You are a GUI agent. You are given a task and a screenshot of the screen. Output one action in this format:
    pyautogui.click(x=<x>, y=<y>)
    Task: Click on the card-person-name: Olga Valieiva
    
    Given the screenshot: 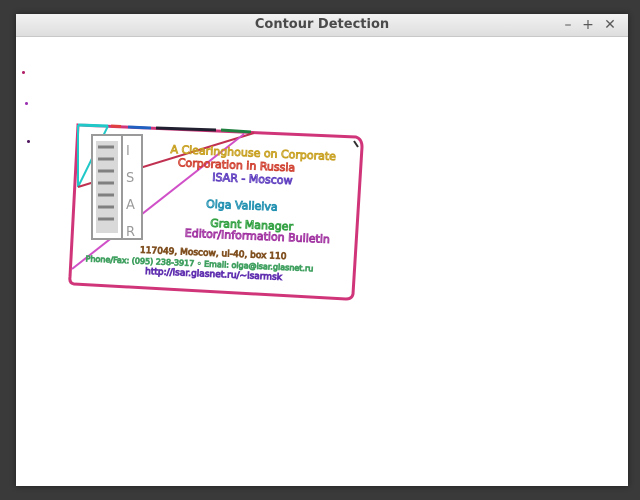 What is the action you would take?
    pyautogui.click(x=242, y=206)
    